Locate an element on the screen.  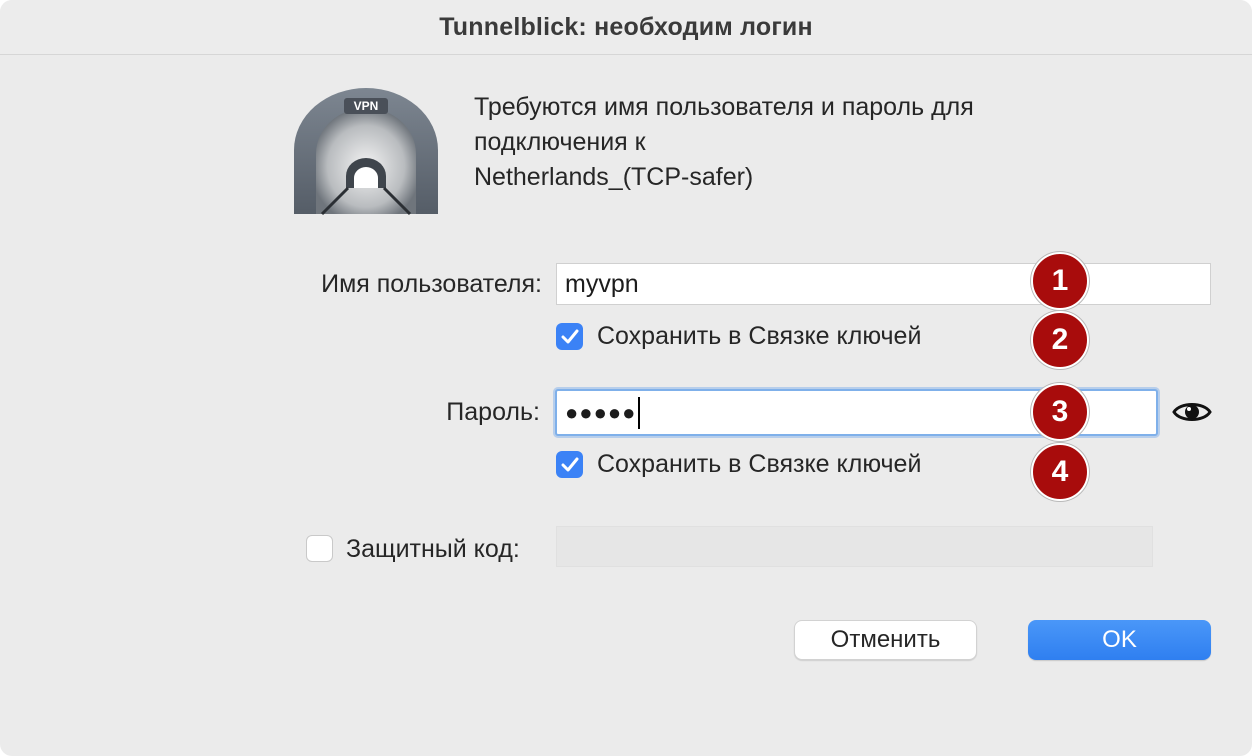
save-username-checkbox-row: Сохранить в Связке ключей is located at coordinates (738, 336).